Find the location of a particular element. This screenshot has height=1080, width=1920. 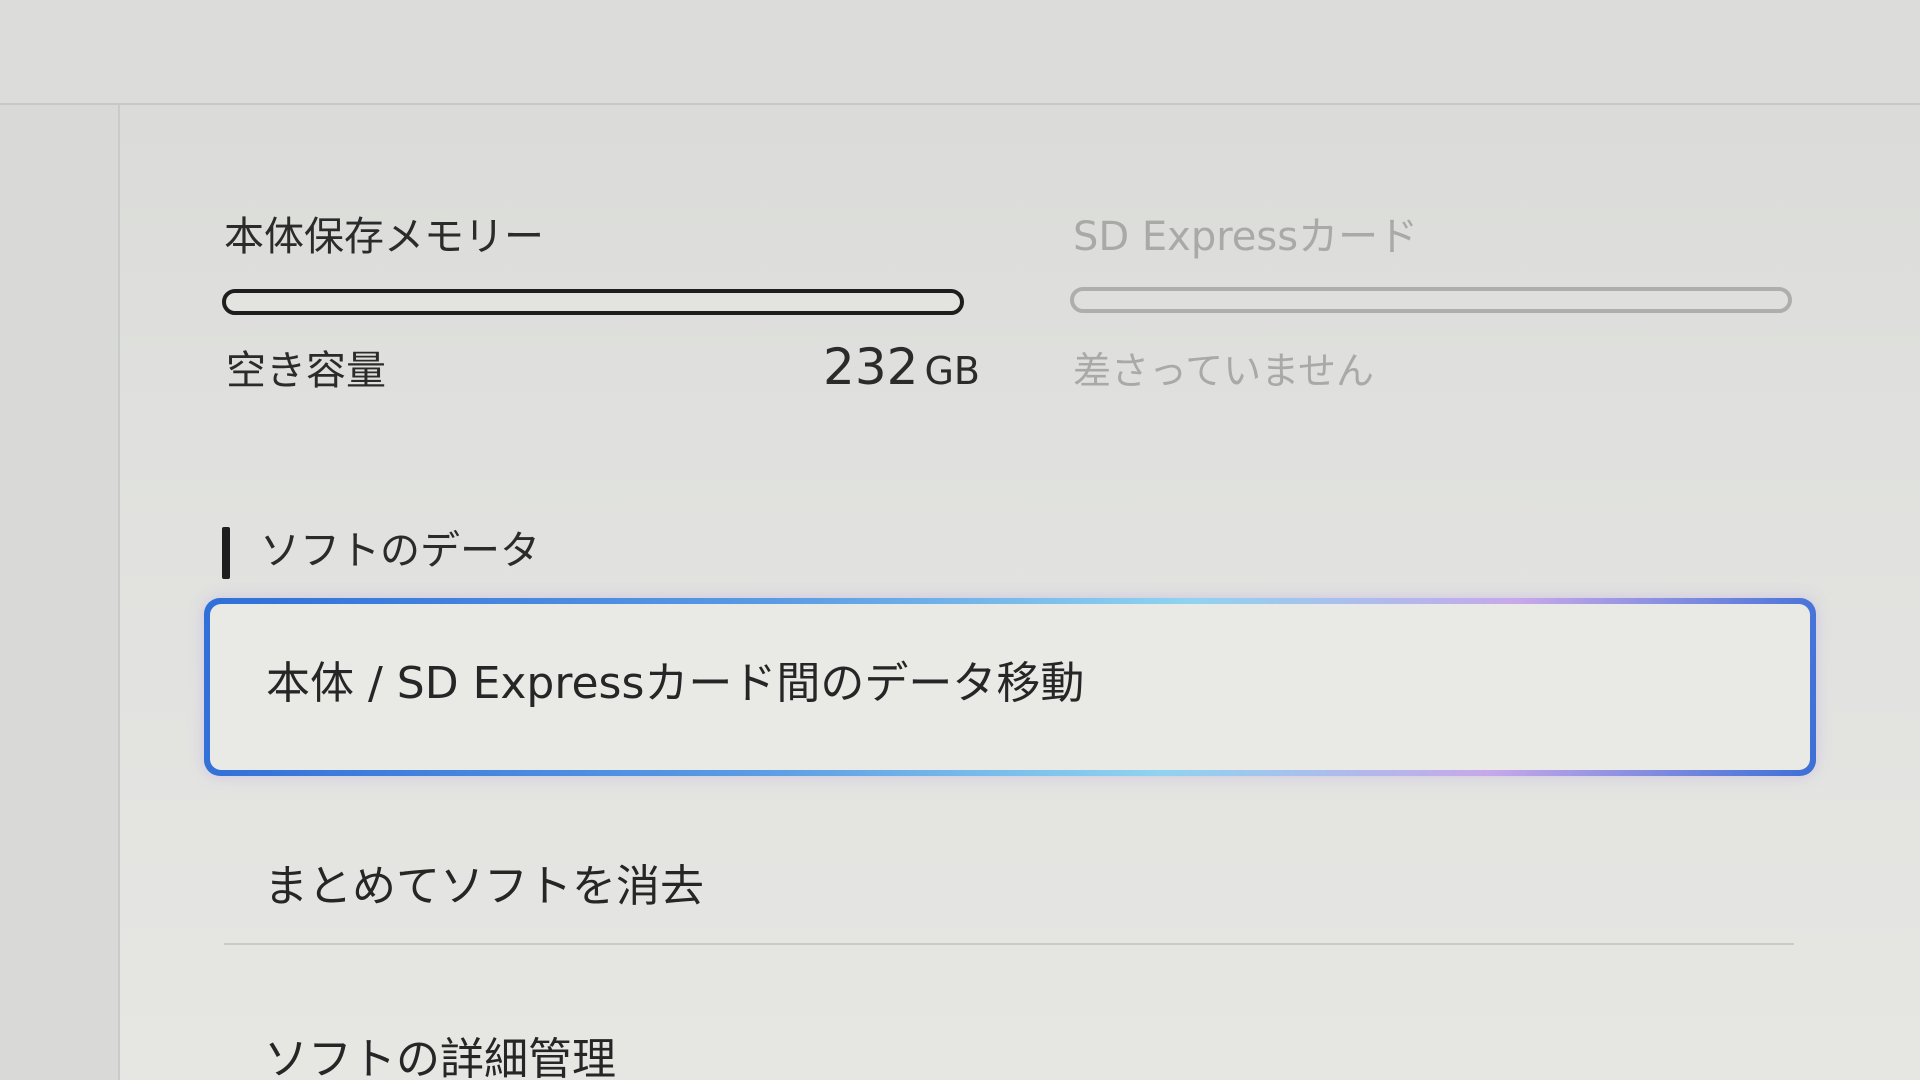

sd-card-status: 差さっていません is located at coordinates (1223, 371).